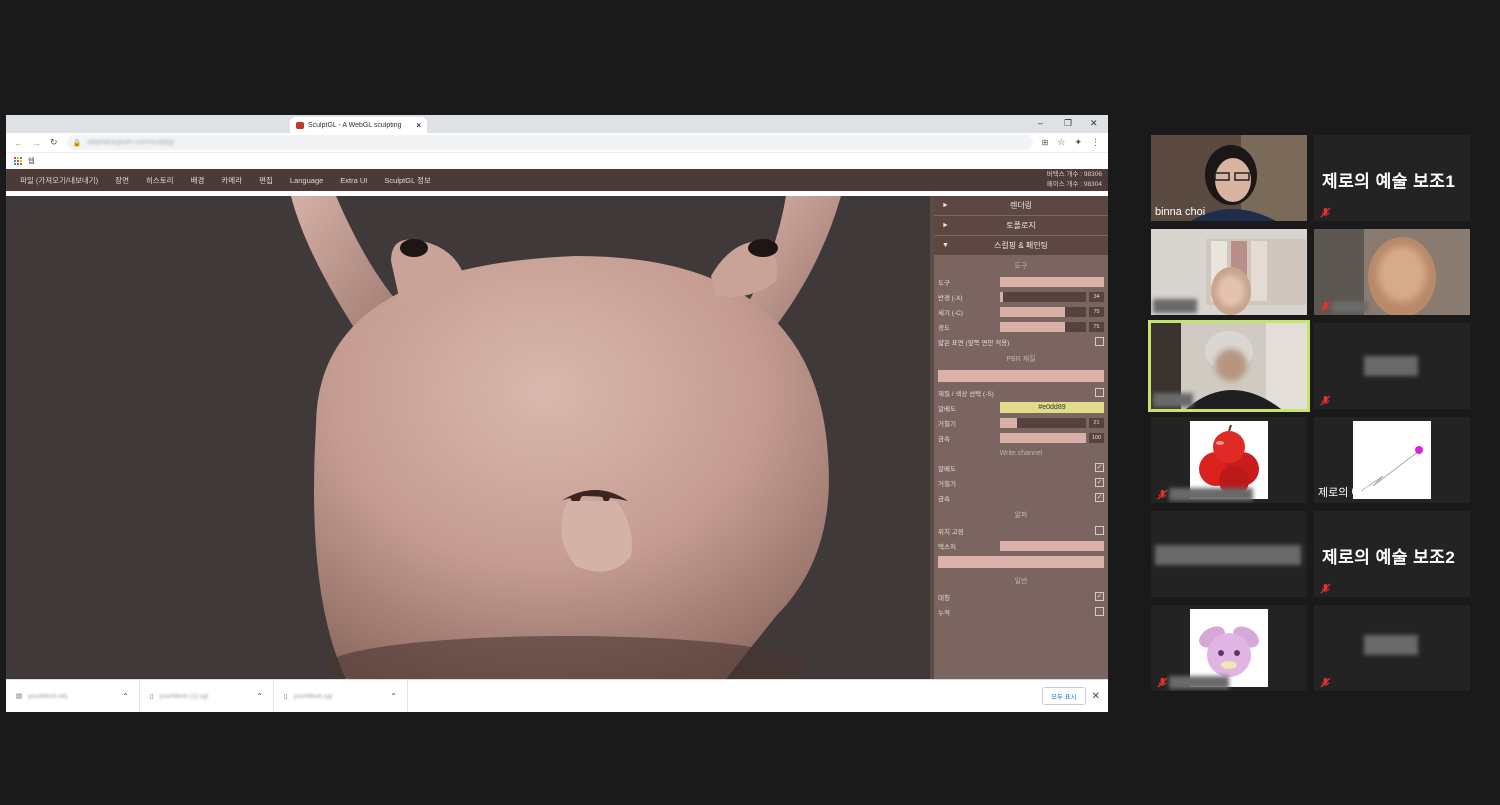 This screenshot has width=1500, height=805. What do you see at coordinates (1099, 482) in the screenshot?
I see `write-roughness-checkbox: ✓` at bounding box center [1099, 482].